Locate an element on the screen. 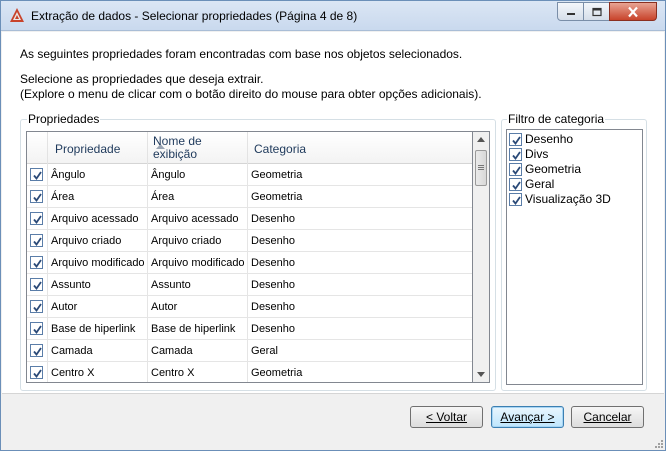  scroll-thumb is located at coordinates (481, 168).